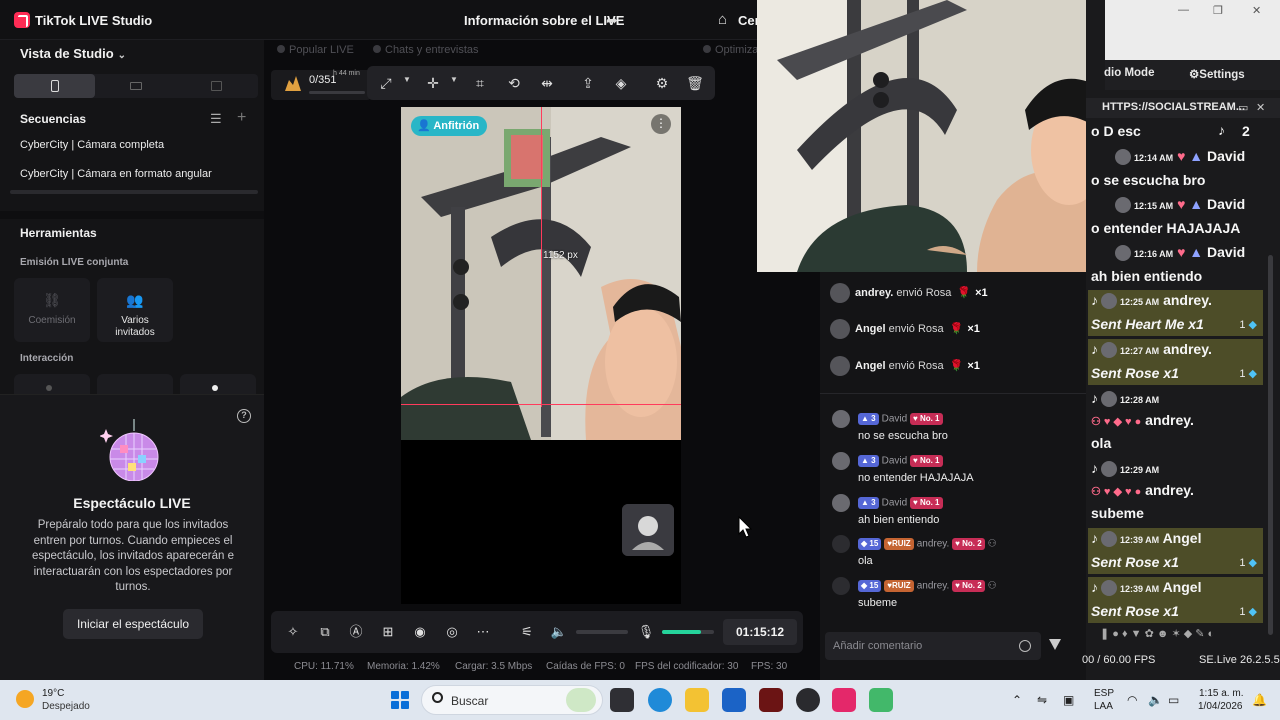 The width and height of the screenshot is (1280, 720). What do you see at coordinates (356, 632) in the screenshot?
I see `ai-icon: Ⓐ` at bounding box center [356, 632].